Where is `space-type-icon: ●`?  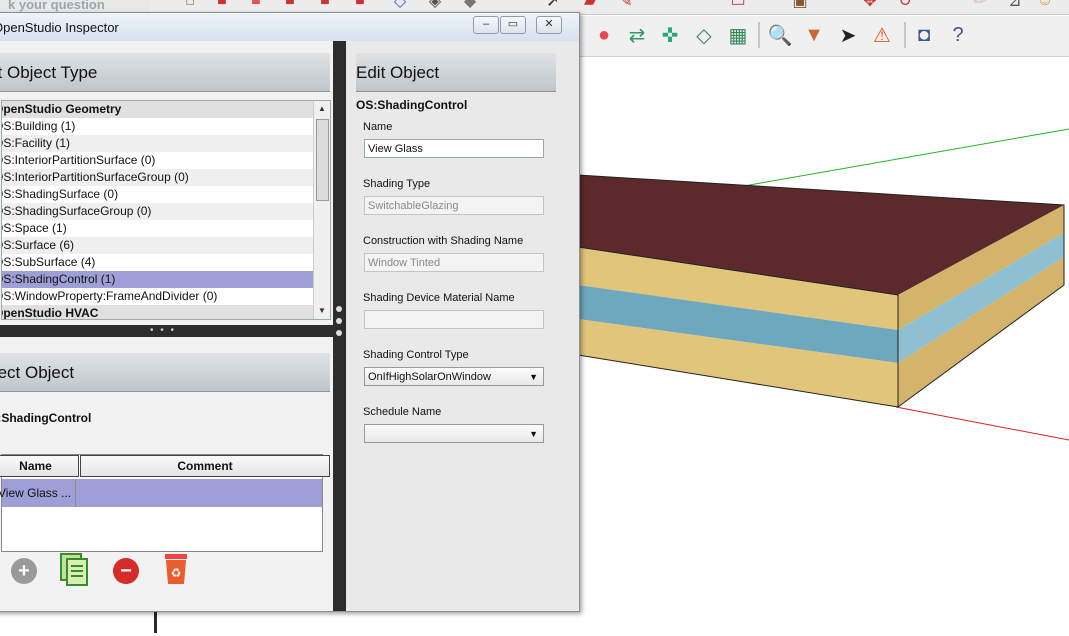
space-type-icon: ● is located at coordinates (604, 35).